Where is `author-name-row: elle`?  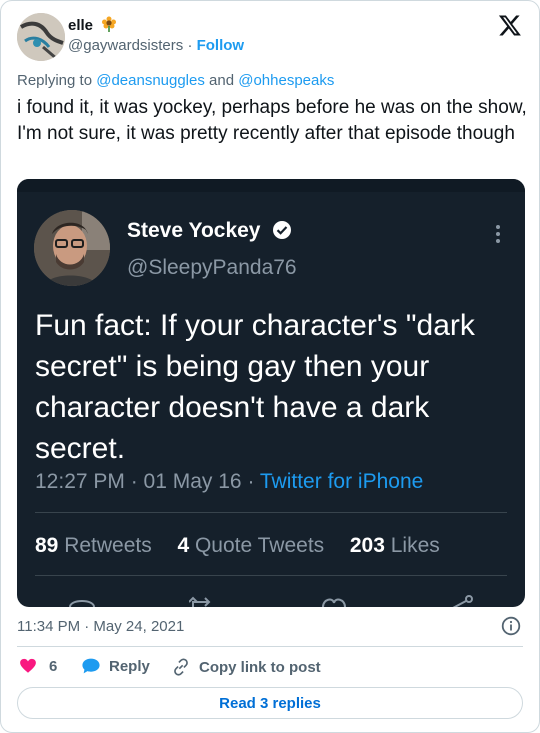
author-name-row: elle is located at coordinates (92, 26).